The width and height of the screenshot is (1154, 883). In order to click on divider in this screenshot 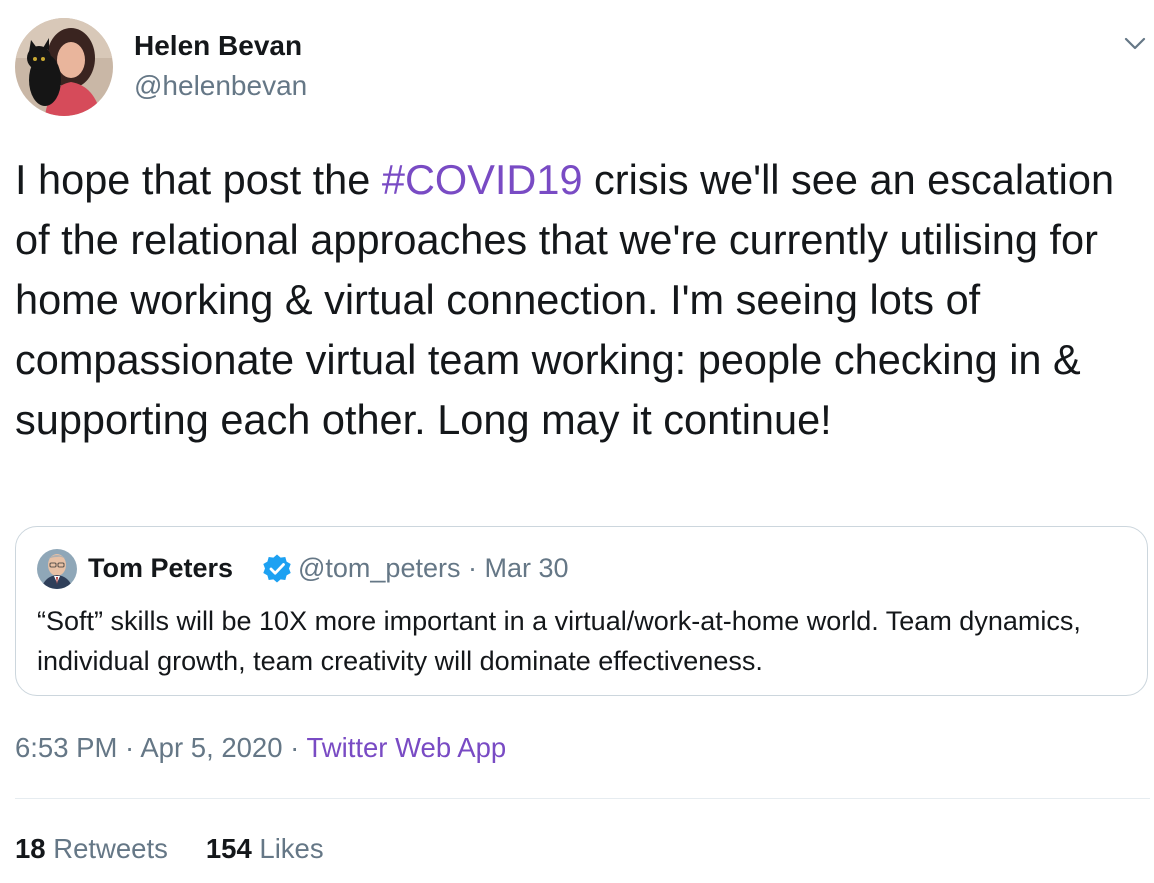, I will do `click(582, 798)`.